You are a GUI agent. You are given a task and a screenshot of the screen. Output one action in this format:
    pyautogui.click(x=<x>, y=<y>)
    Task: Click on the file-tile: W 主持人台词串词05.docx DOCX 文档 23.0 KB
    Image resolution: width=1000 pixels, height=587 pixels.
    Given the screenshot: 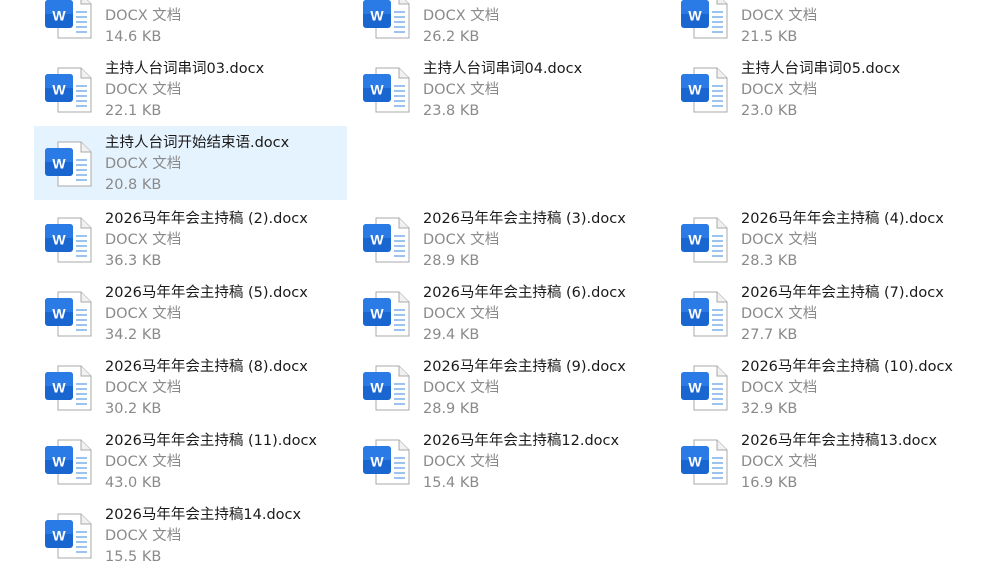 What is the action you would take?
    pyautogui.click(x=826, y=89)
    